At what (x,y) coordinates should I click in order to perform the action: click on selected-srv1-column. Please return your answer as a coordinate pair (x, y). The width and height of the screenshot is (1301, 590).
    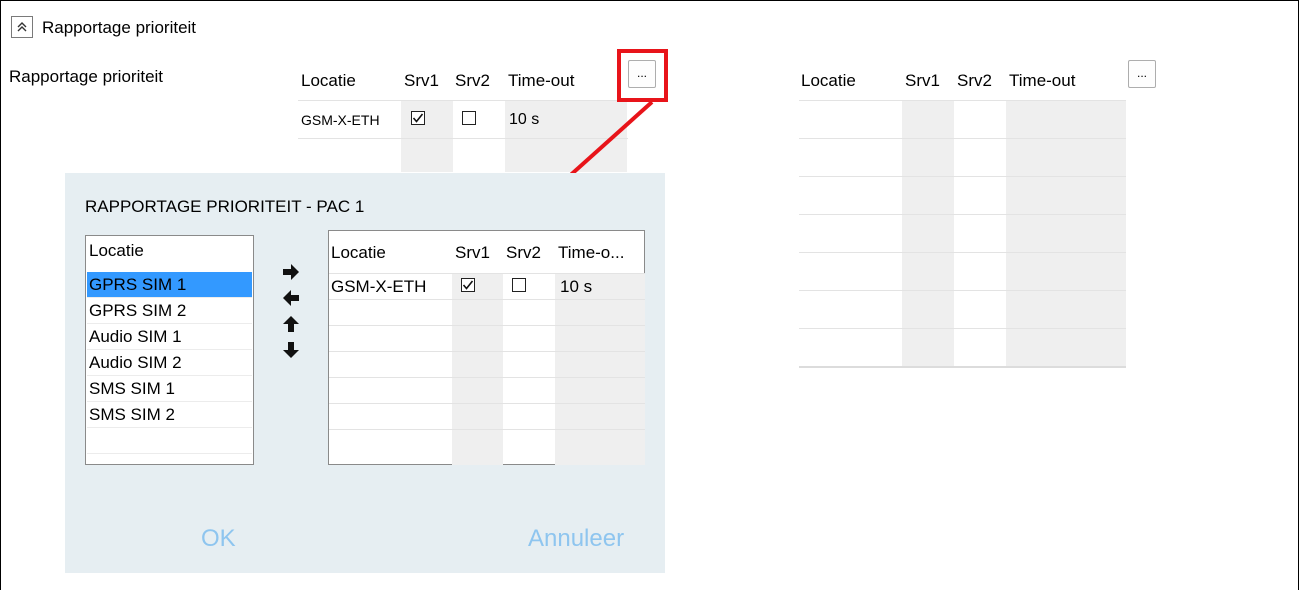
    Looking at the image, I should click on (477, 369).